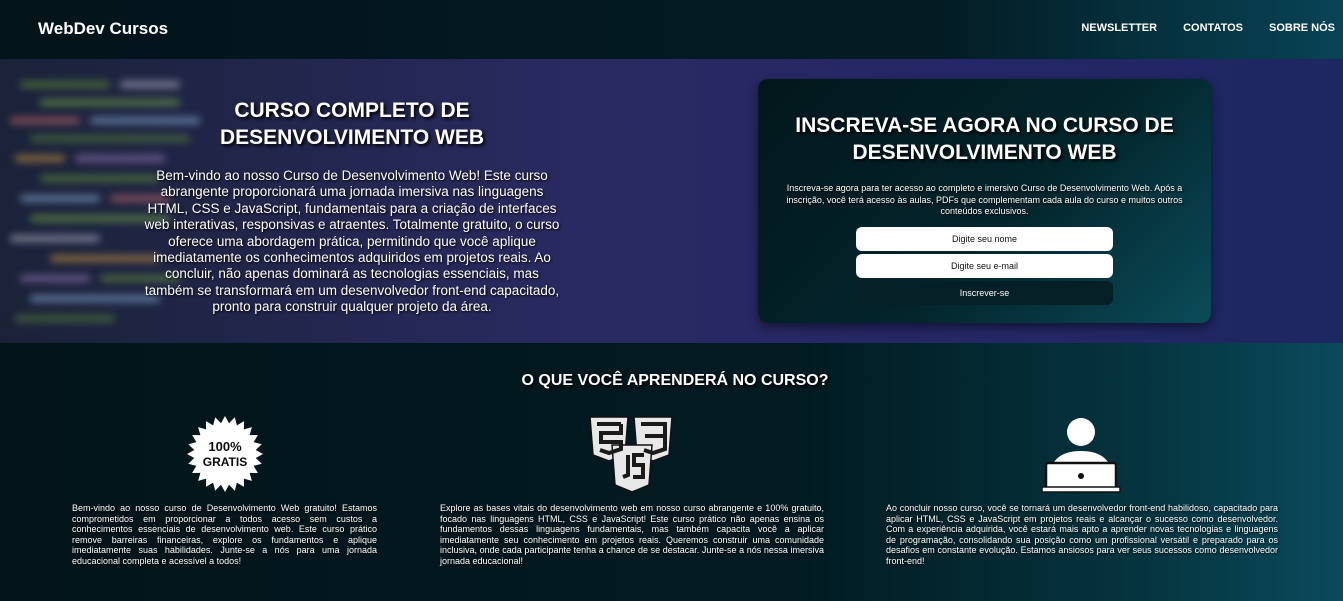 The width and height of the screenshot is (1343, 601). Describe the element at coordinates (984, 265) in the screenshot. I see `email-input` at that location.